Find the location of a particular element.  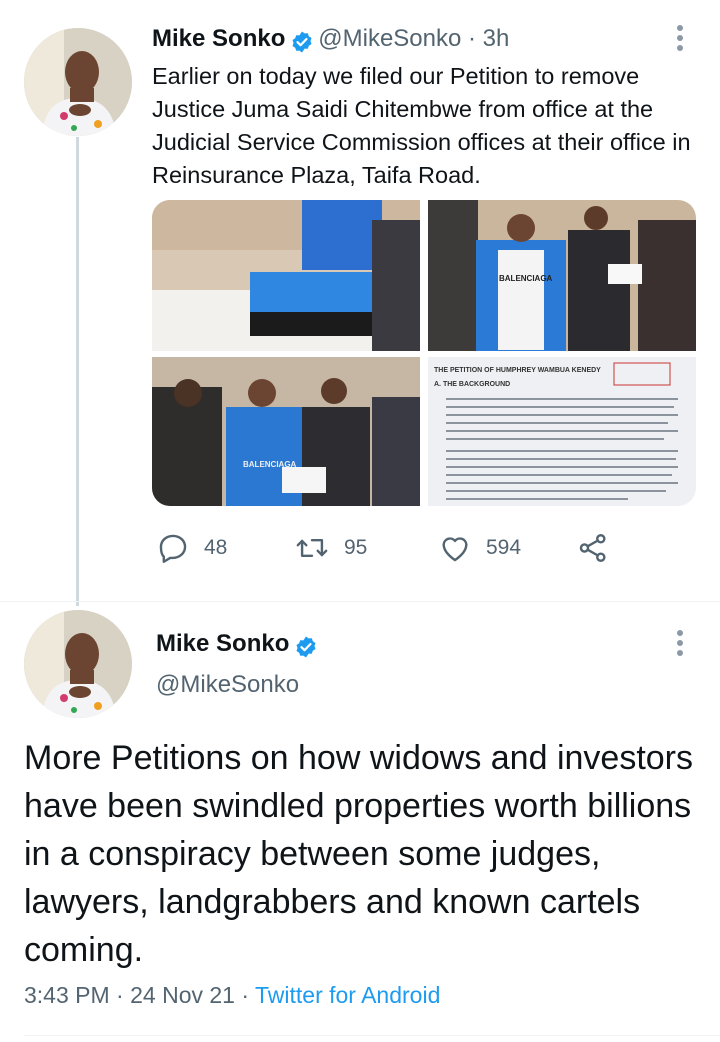

bottom-divider is located at coordinates (372, 1035).